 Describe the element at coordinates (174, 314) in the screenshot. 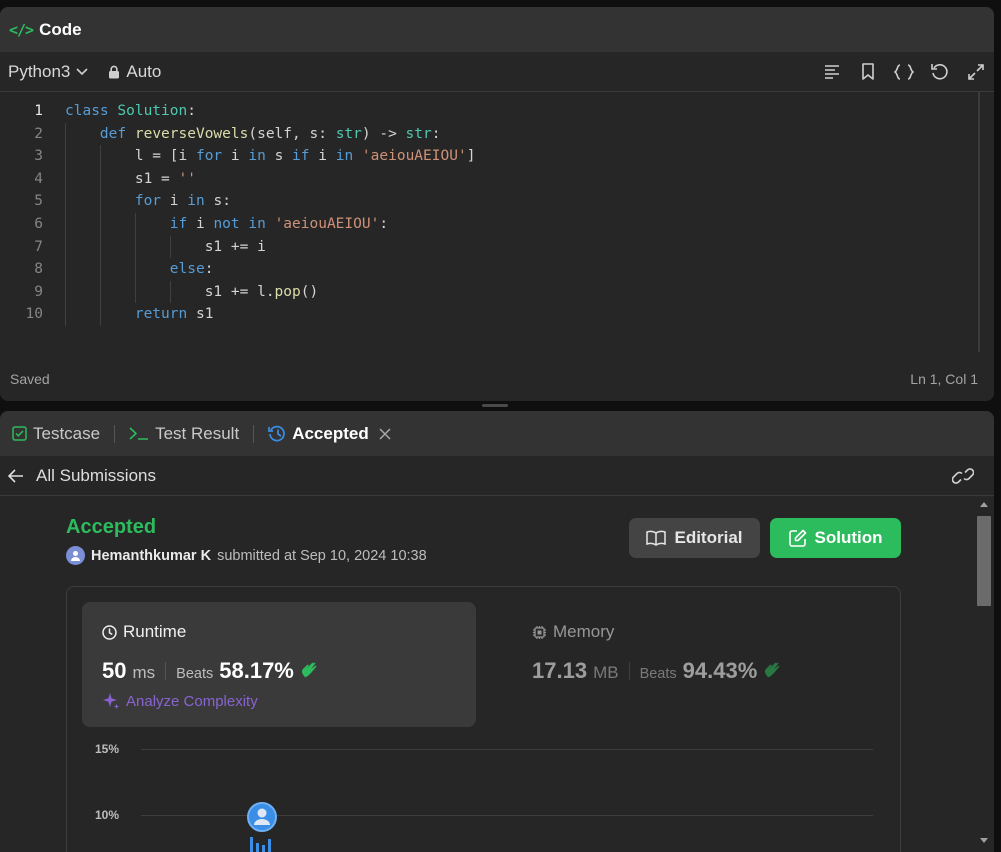

I see `code-text: return s1` at that location.